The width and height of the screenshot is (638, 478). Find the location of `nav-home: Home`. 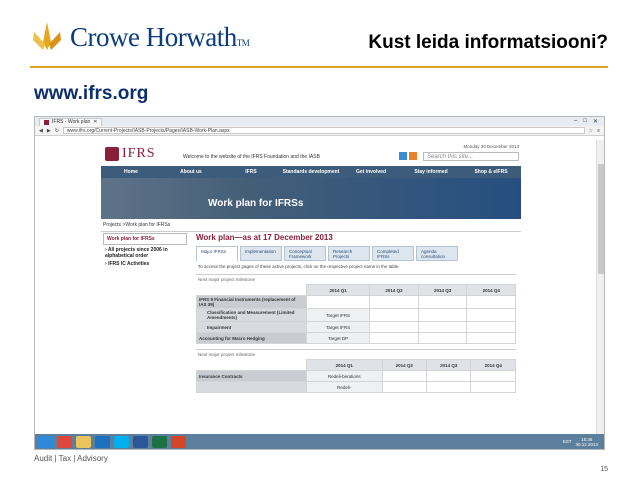

nav-home: Home is located at coordinates (131, 172).